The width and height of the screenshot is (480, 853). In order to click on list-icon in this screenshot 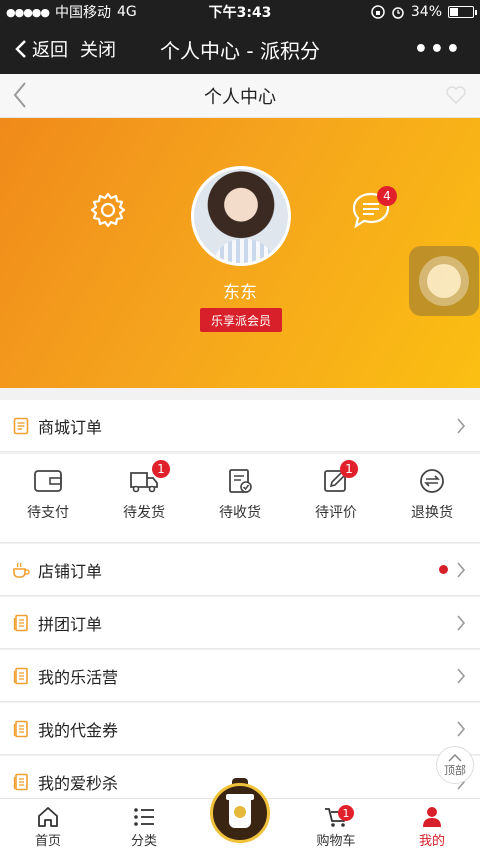, I will do `click(144, 817)`.